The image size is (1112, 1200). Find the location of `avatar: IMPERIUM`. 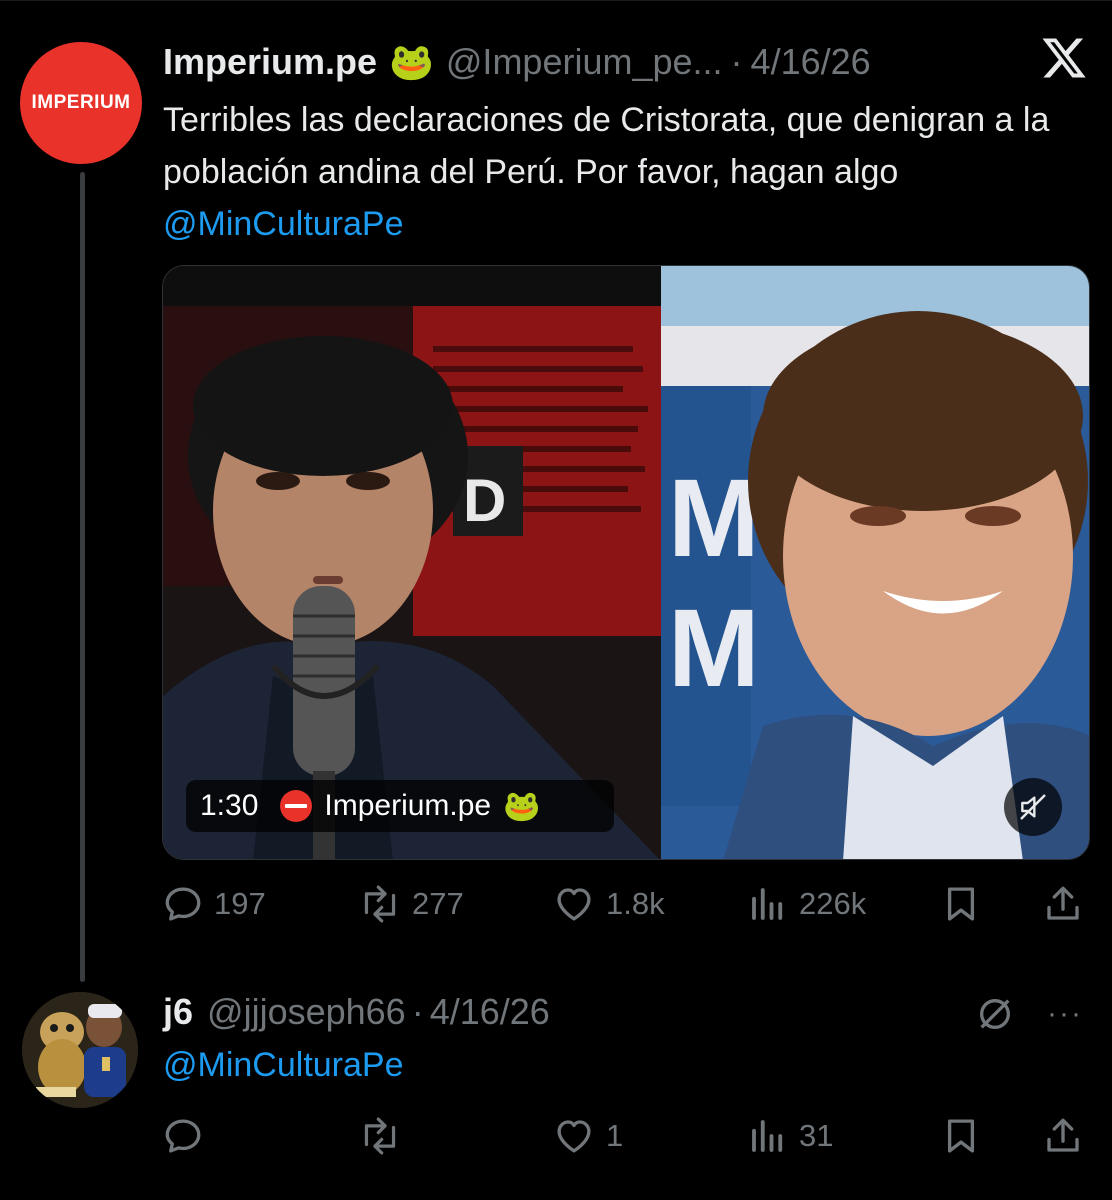

avatar: IMPERIUM is located at coordinates (81, 103).